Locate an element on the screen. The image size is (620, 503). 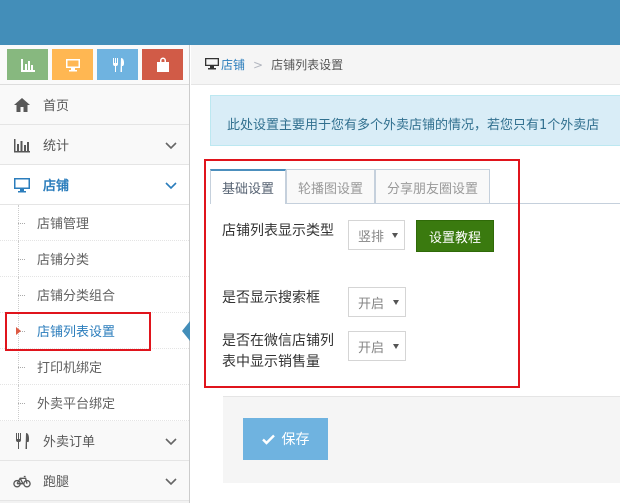
bicycle-icon is located at coordinates (22, 481).